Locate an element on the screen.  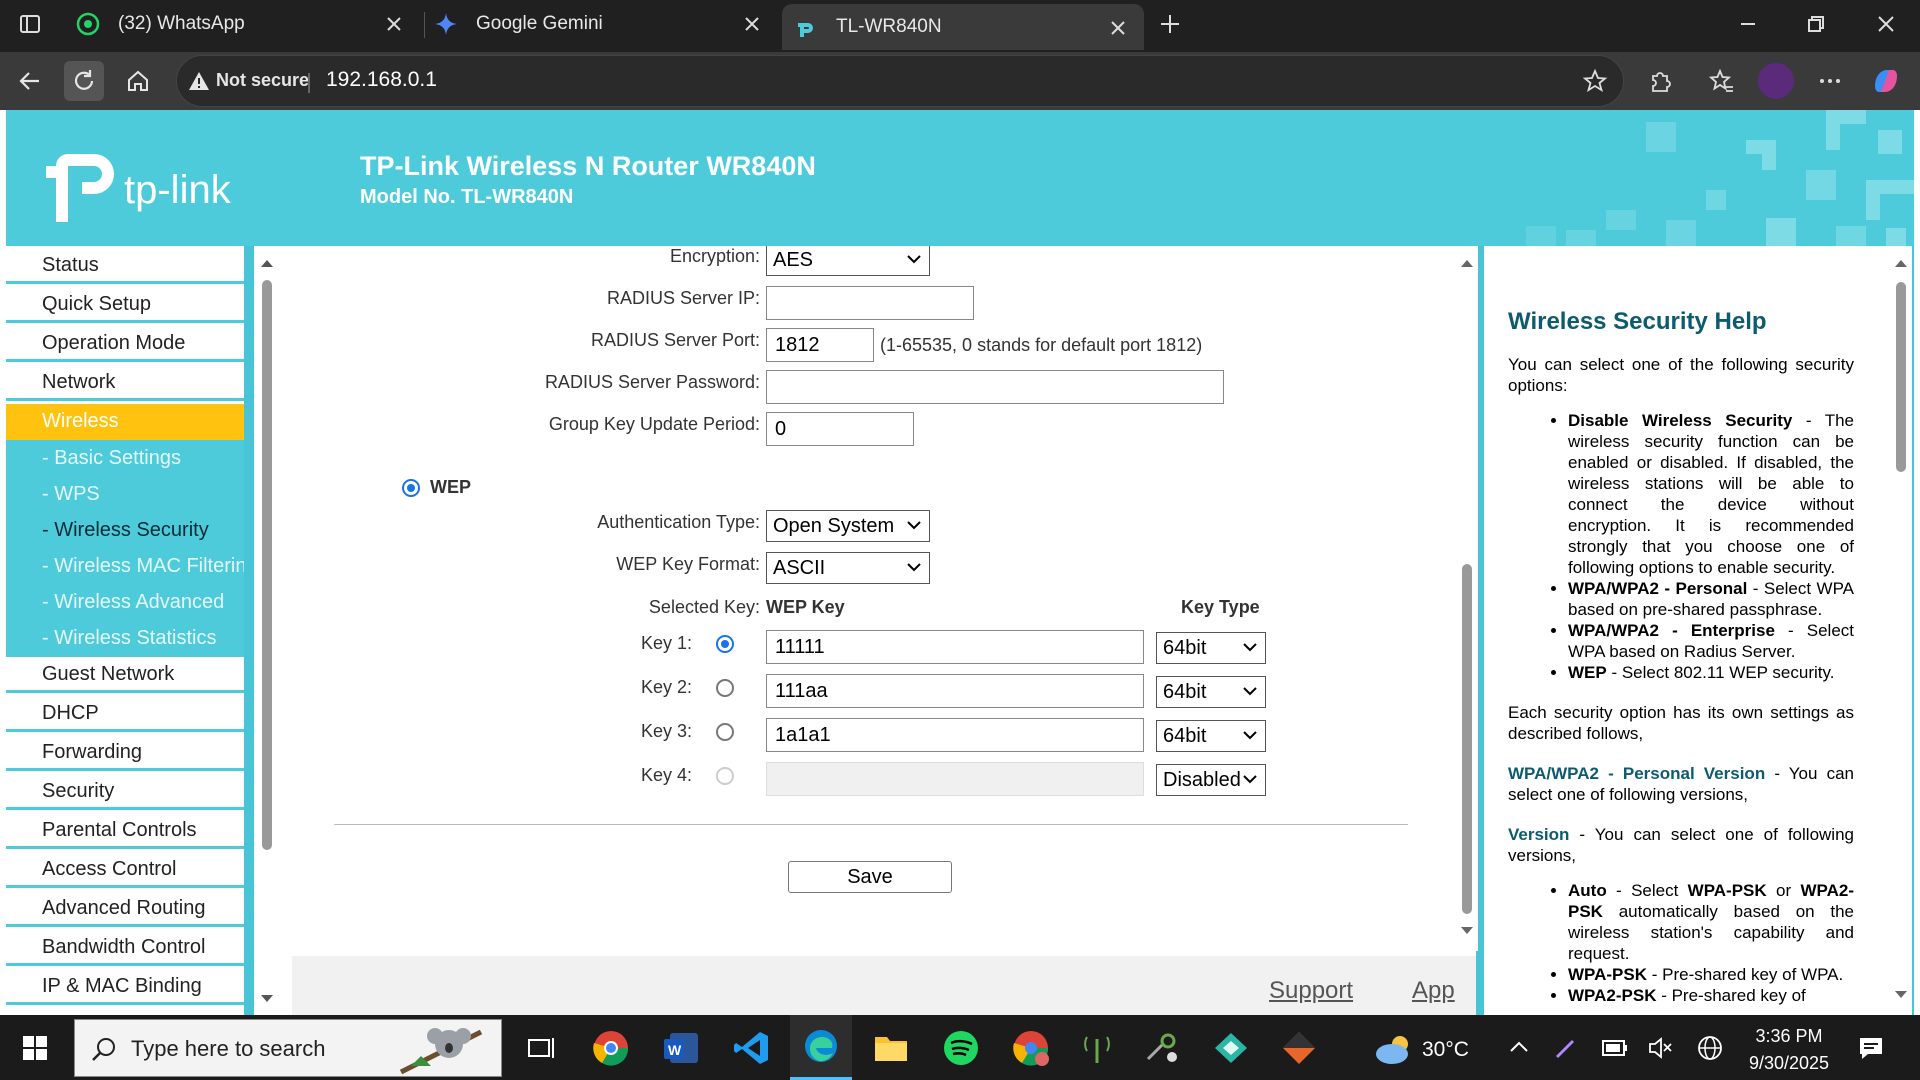
favorites-icon is located at coordinates (1722, 81).